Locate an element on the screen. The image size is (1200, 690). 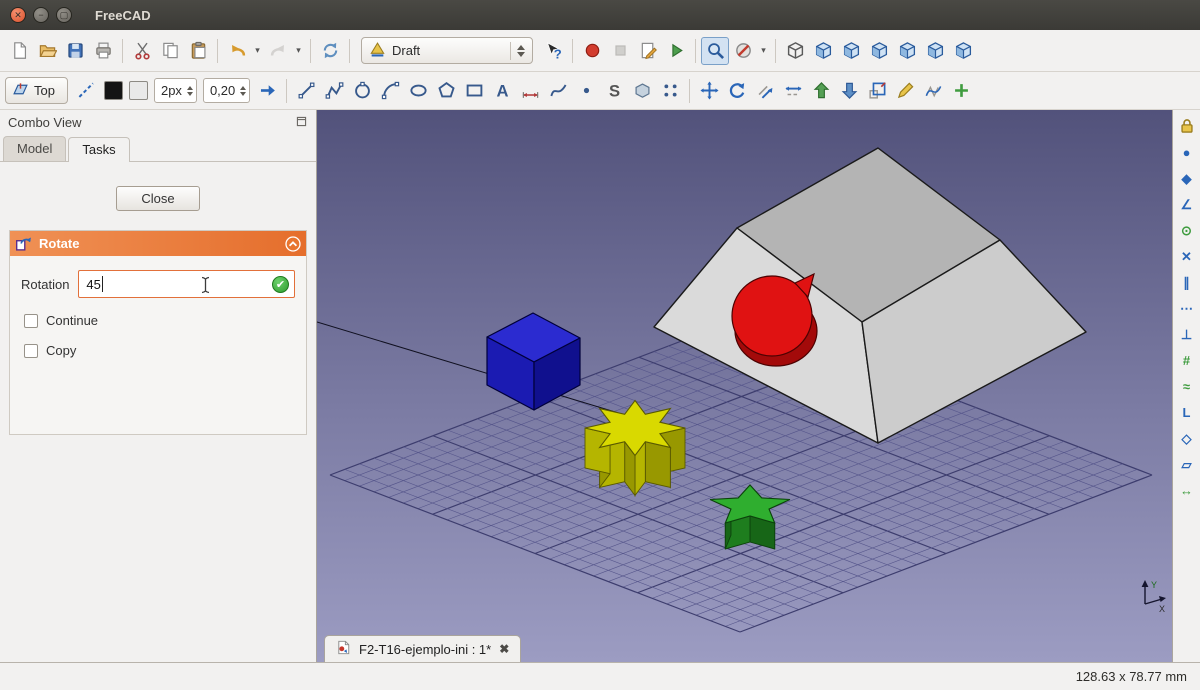
tab-model: Model is located at coordinates (35, 148).